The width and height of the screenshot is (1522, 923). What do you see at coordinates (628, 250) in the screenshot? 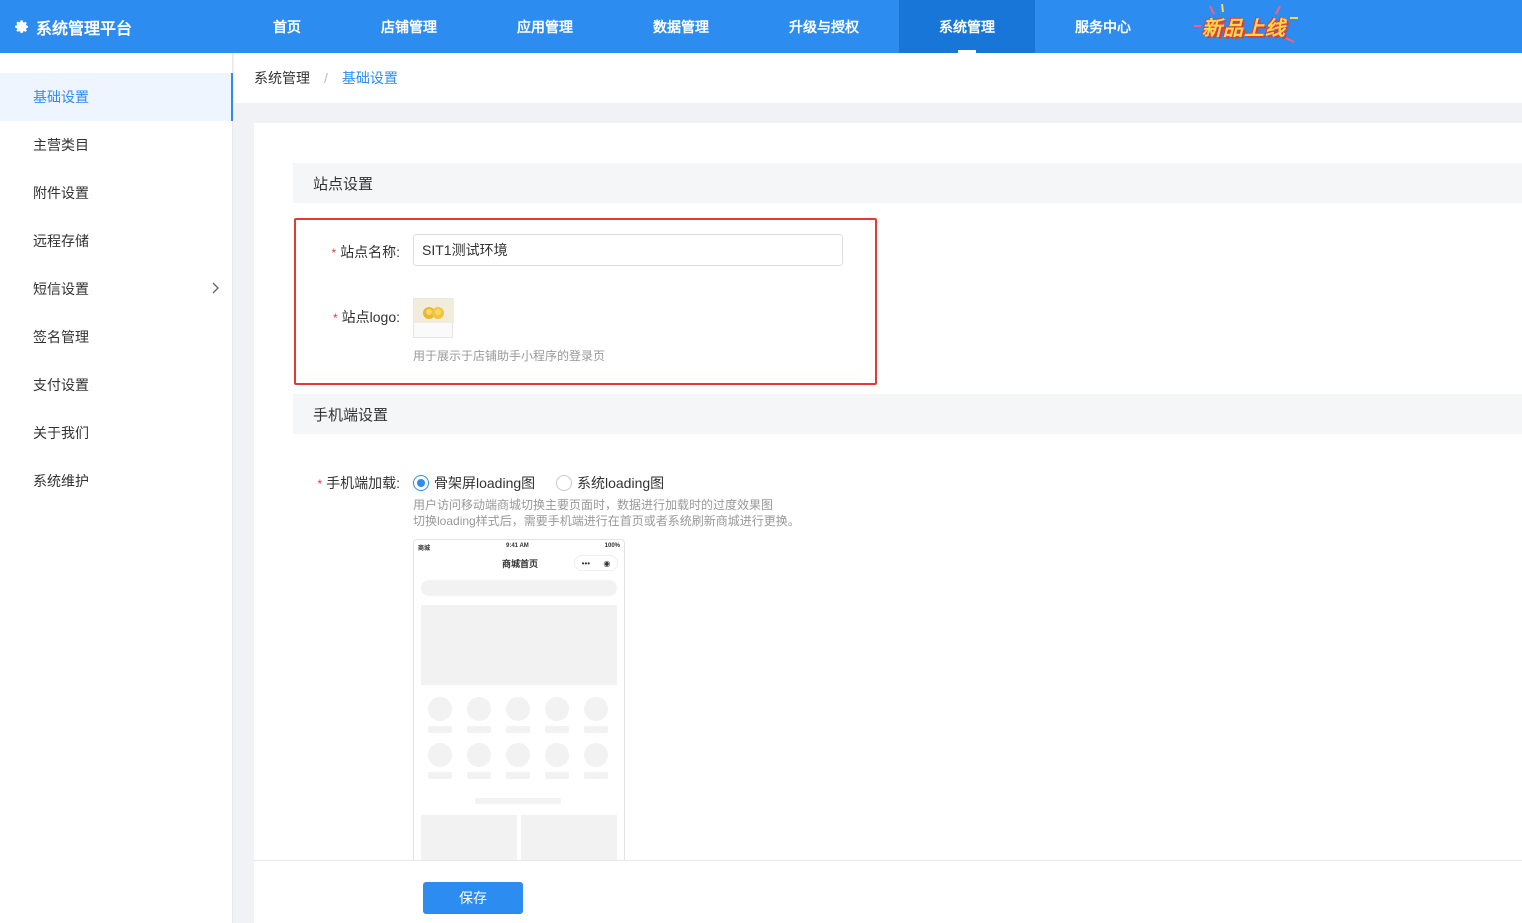
I see `site-name-input: SIT1测试环境` at bounding box center [628, 250].